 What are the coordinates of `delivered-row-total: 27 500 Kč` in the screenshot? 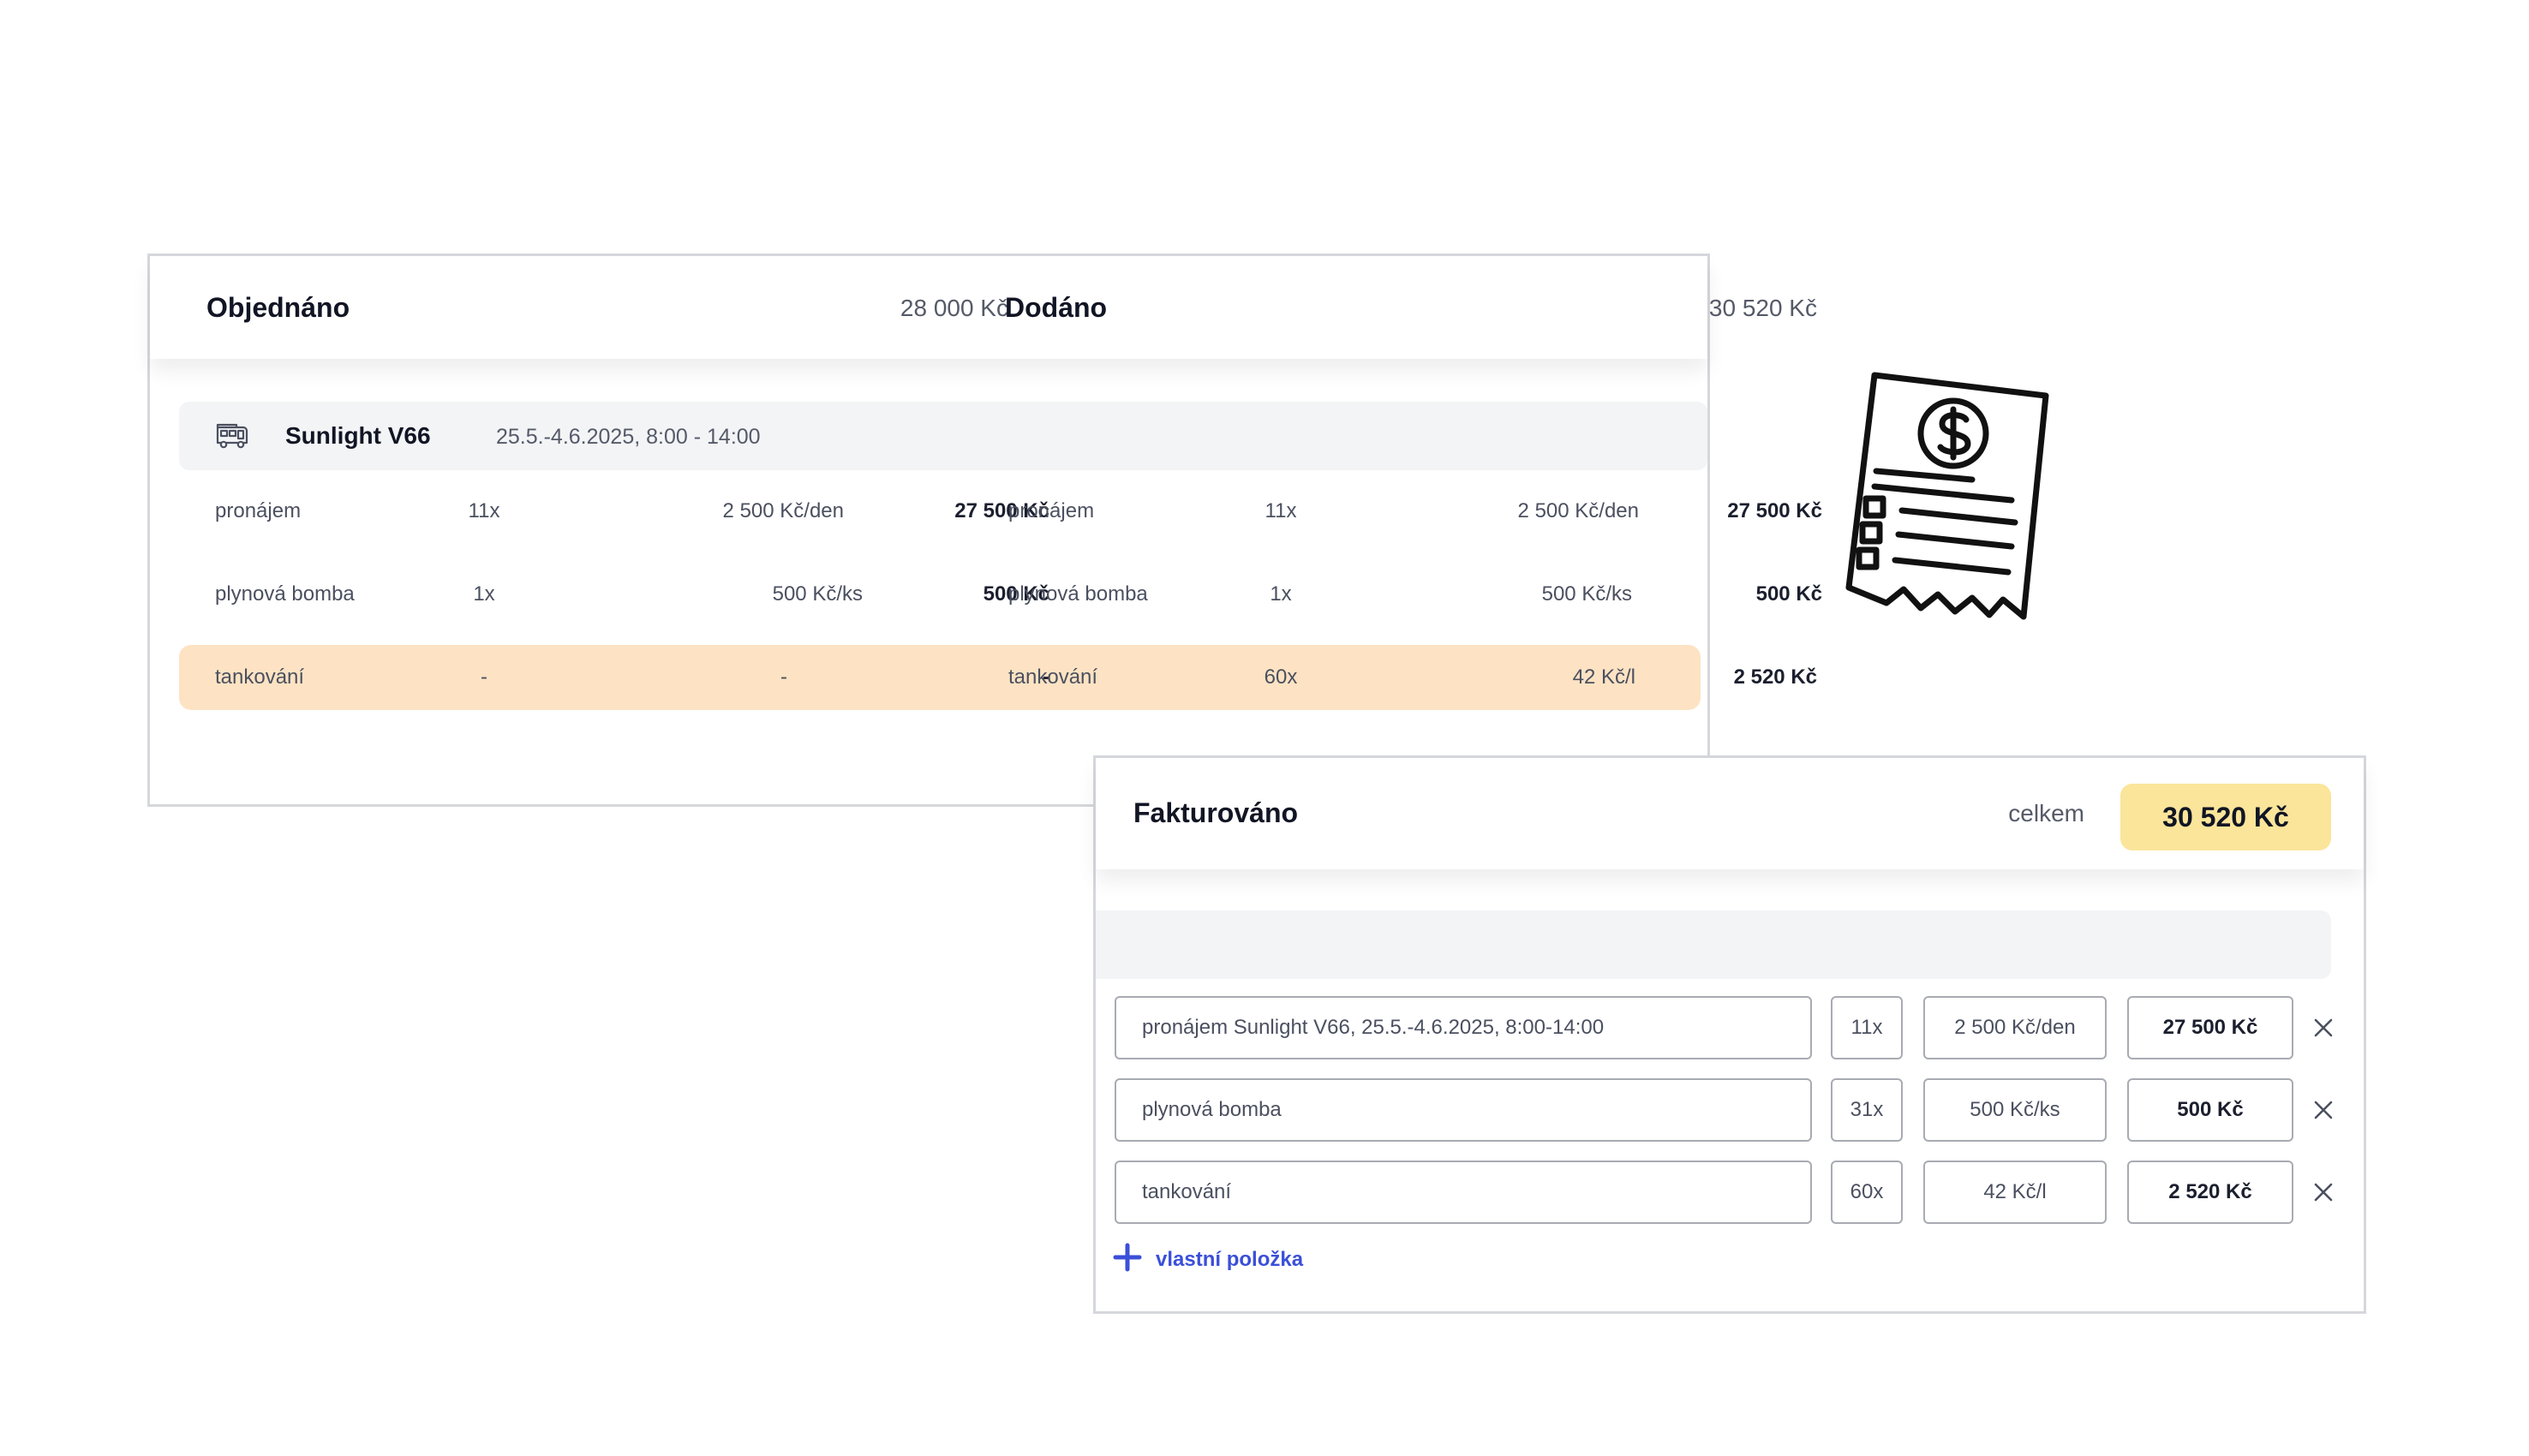 It's located at (1774, 511).